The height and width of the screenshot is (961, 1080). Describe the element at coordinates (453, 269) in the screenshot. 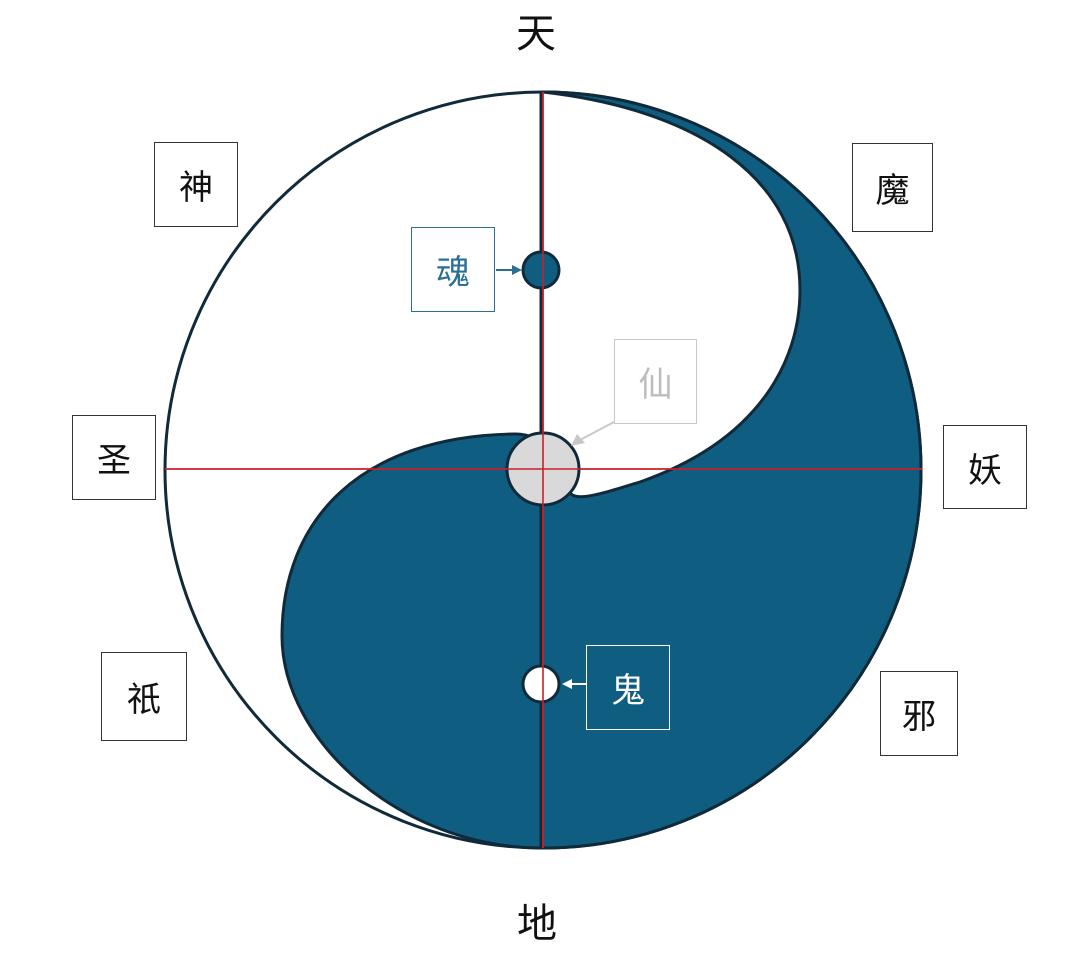

I see `box-hun: 魂` at that location.